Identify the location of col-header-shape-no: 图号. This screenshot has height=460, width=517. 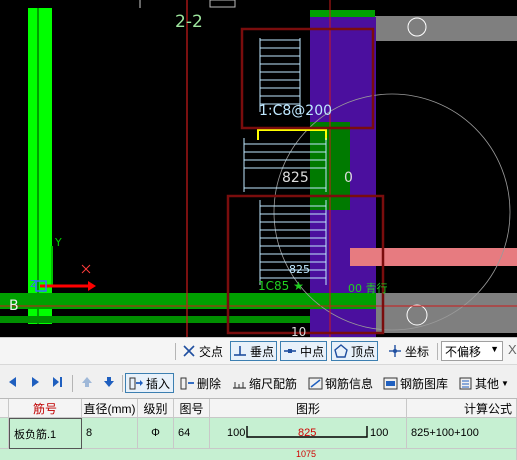
(192, 408).